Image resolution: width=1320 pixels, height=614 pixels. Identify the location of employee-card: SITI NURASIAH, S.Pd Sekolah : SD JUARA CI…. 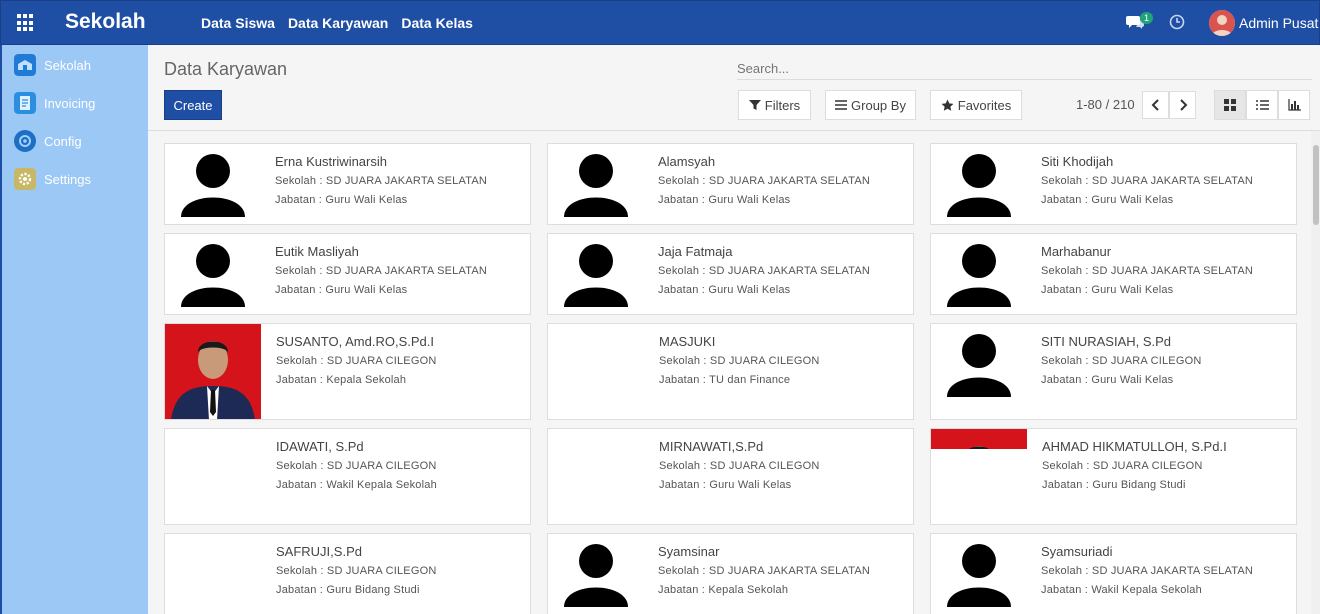
(1113, 371).